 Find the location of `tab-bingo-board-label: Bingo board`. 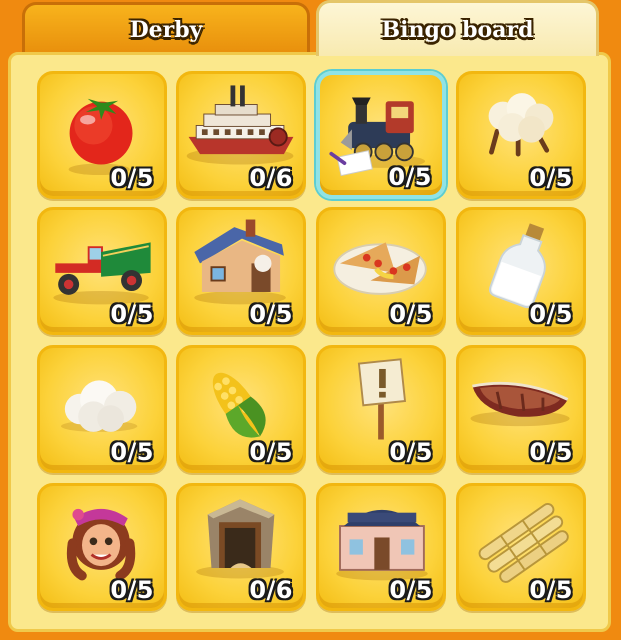

tab-bingo-board-label: Bingo board is located at coordinates (457, 29).